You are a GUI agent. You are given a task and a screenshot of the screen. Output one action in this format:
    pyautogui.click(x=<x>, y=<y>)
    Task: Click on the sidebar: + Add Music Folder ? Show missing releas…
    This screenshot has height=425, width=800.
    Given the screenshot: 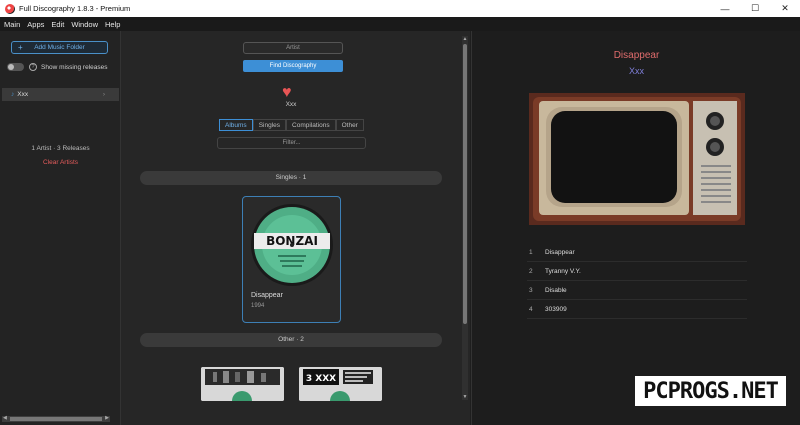 What is the action you would take?
    pyautogui.click(x=60, y=228)
    